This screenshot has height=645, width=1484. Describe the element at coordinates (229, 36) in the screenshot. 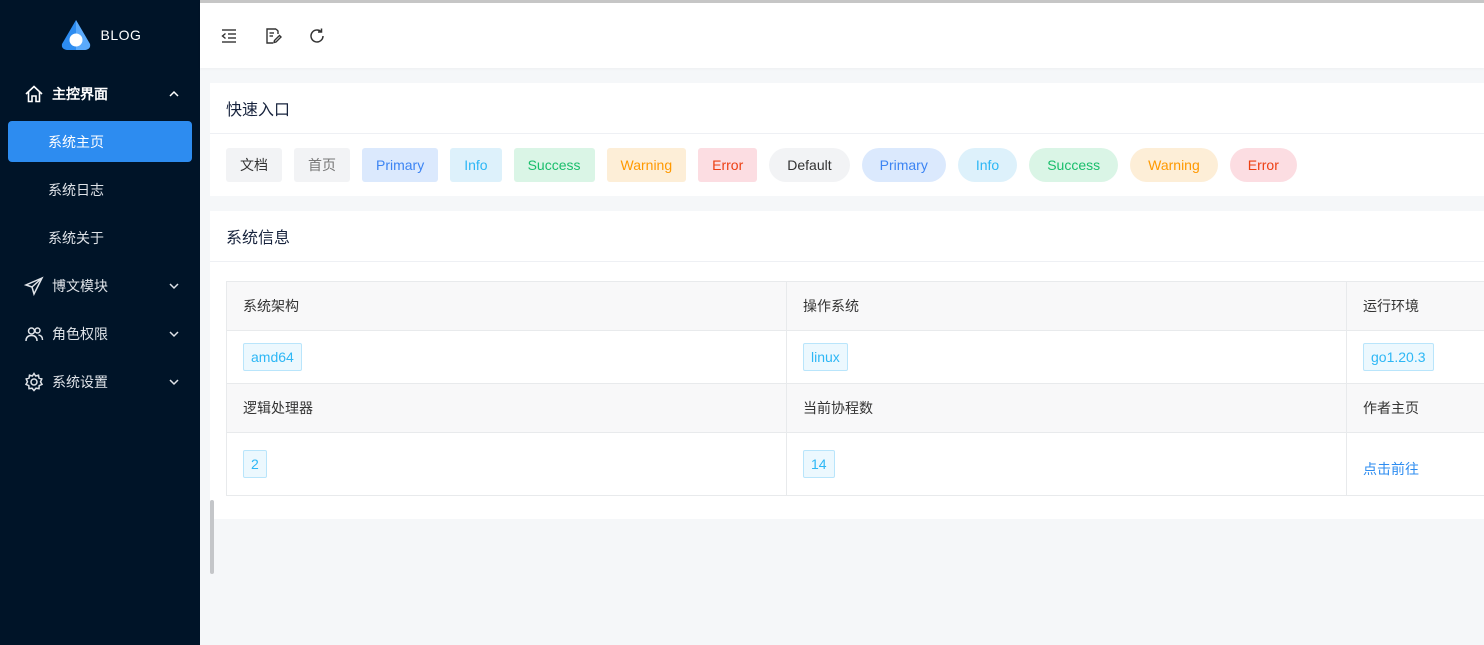

I see `menu-collapse-icon` at that location.